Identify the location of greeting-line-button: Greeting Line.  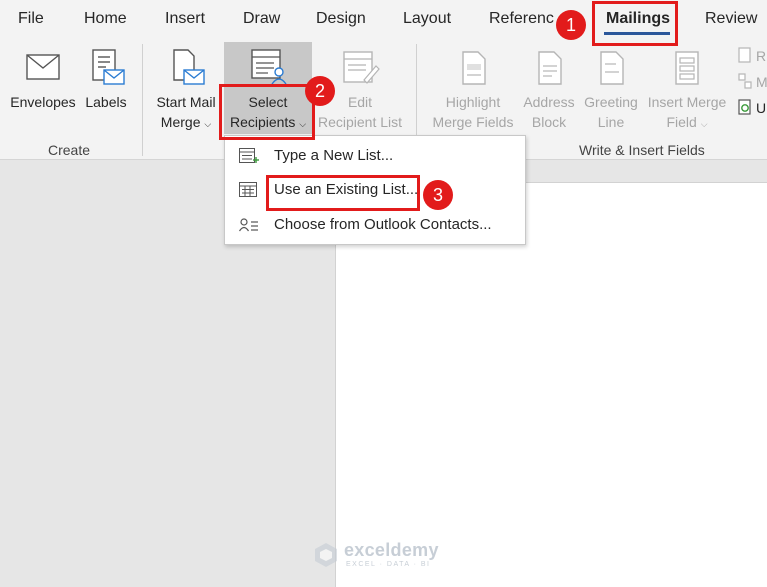
(611, 89).